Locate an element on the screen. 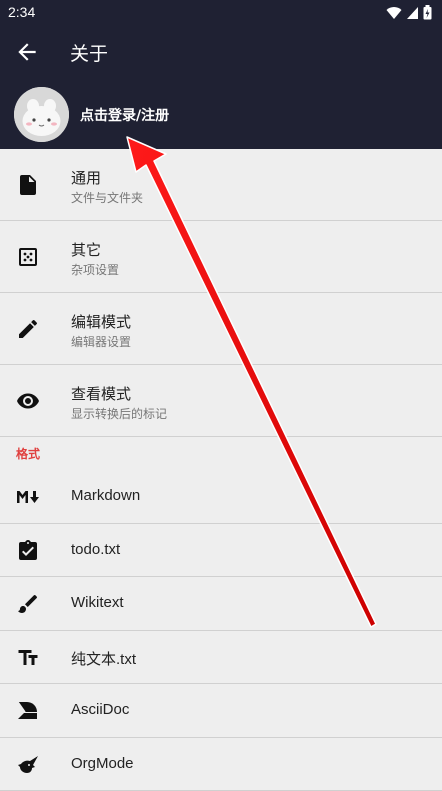 The image size is (442, 791). status-icons is located at coordinates (409, 12).